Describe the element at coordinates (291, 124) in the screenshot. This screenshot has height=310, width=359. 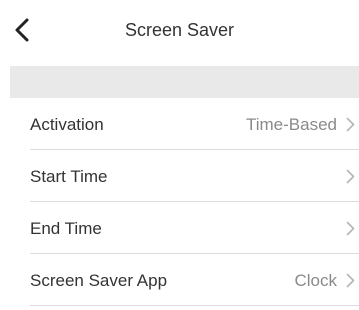
I see `activation-value: Time-Based` at that location.